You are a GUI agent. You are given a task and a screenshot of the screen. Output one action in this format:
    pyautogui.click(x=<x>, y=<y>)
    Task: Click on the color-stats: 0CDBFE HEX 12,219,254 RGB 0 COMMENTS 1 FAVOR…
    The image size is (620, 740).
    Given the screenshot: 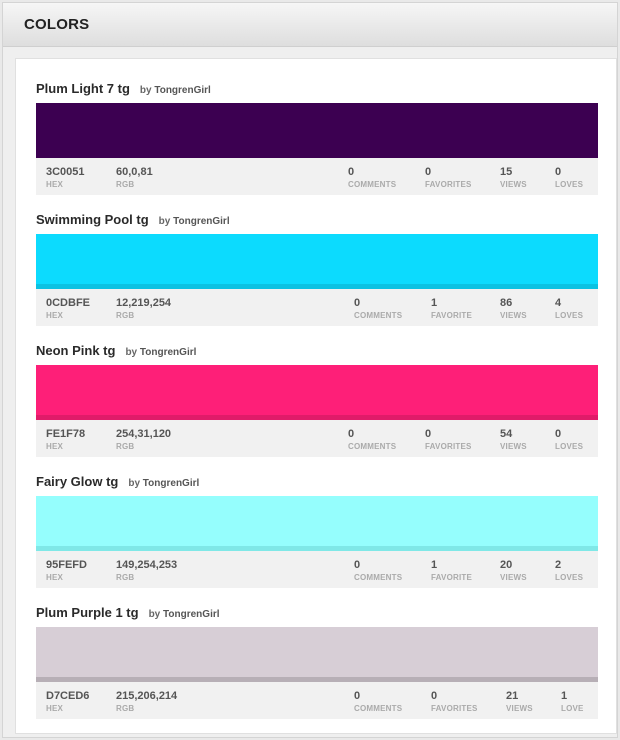 What is the action you would take?
    pyautogui.click(x=317, y=307)
    